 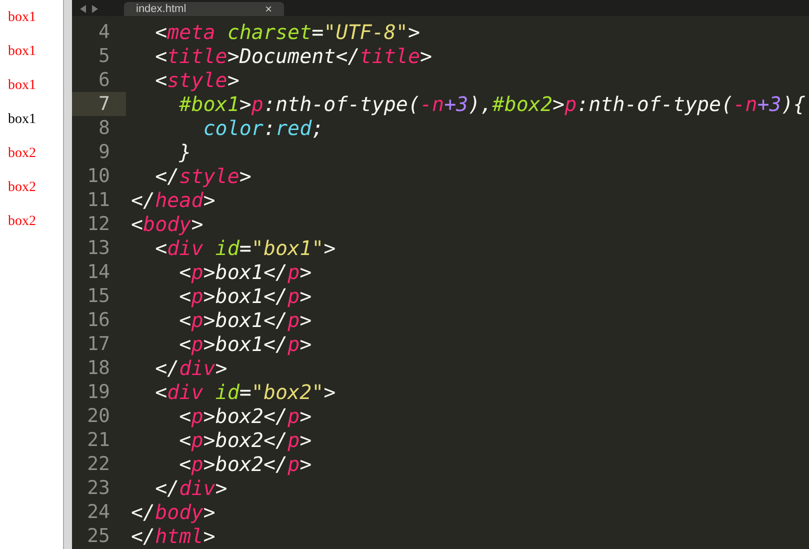 What do you see at coordinates (167, 224) in the screenshot?
I see `code-line: <body>` at bounding box center [167, 224].